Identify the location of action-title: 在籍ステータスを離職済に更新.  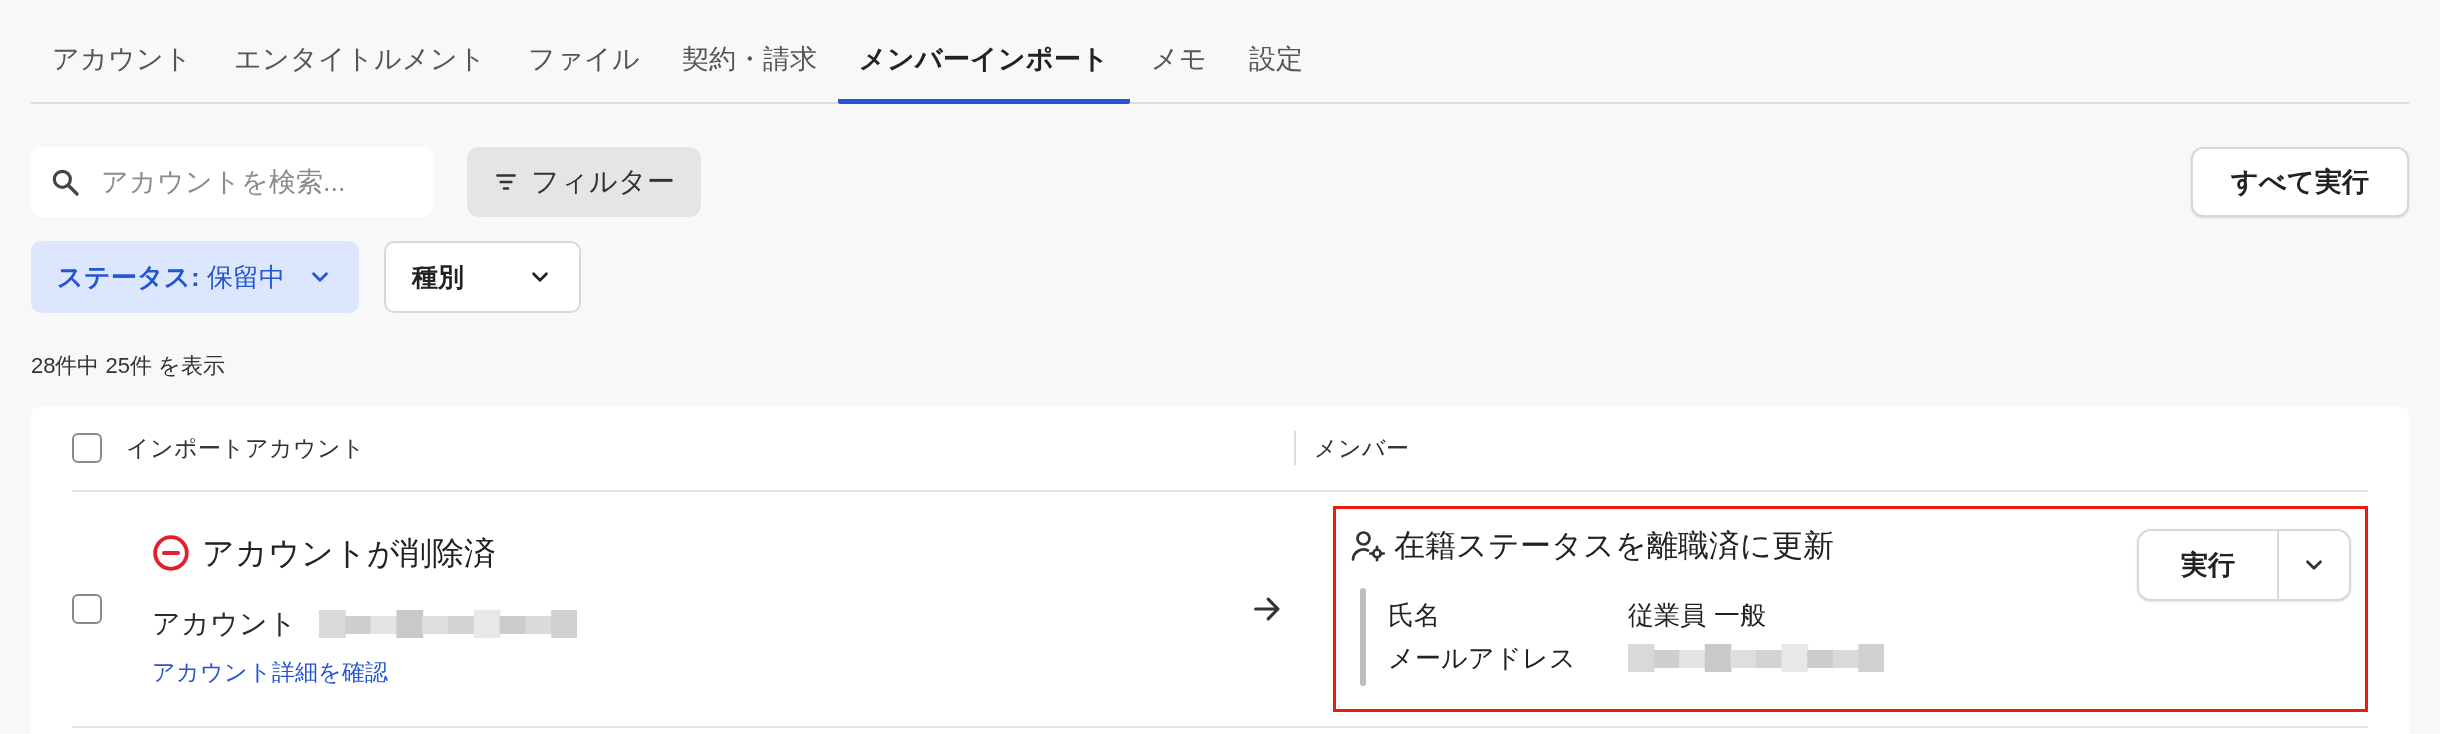
(1614, 546).